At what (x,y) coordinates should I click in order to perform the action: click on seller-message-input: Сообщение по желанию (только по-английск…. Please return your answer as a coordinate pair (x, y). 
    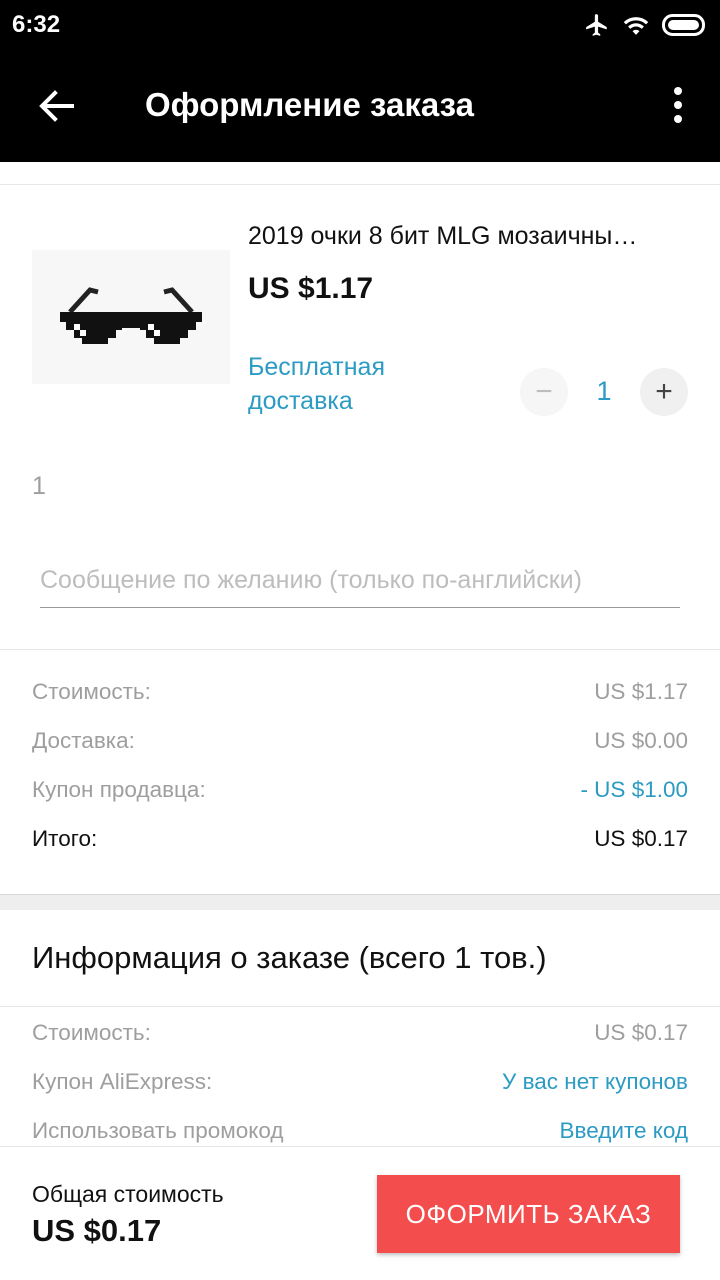
    Looking at the image, I should click on (360, 584).